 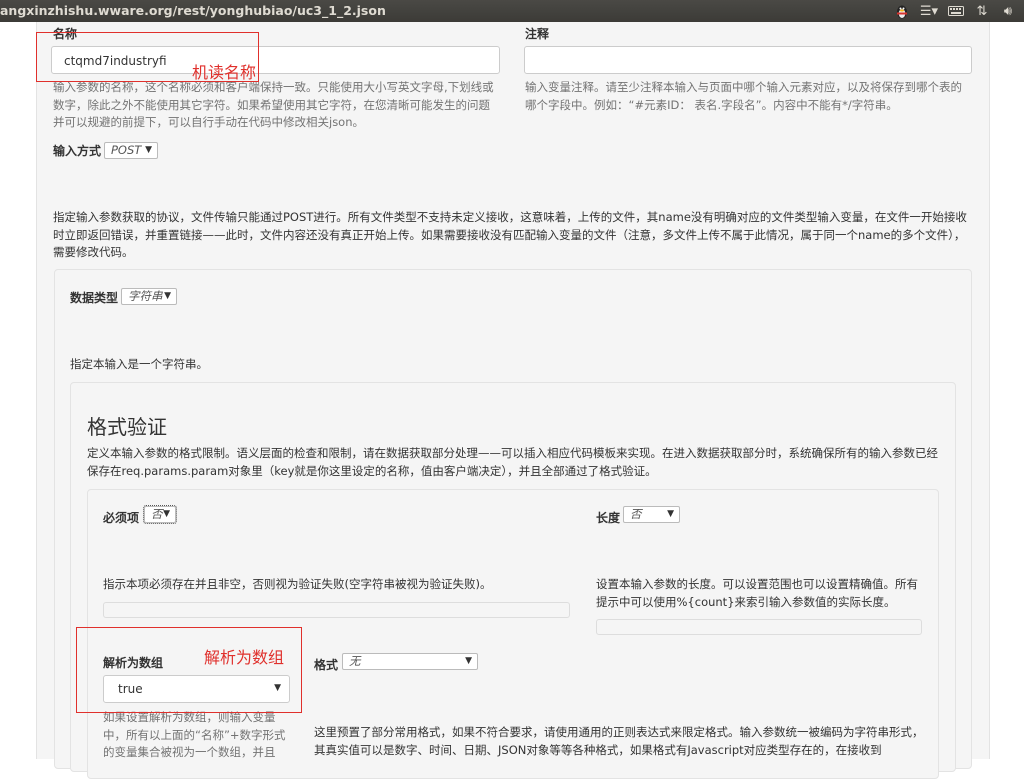 What do you see at coordinates (410, 661) in the screenshot?
I see `format-select: 无 ▼` at bounding box center [410, 661].